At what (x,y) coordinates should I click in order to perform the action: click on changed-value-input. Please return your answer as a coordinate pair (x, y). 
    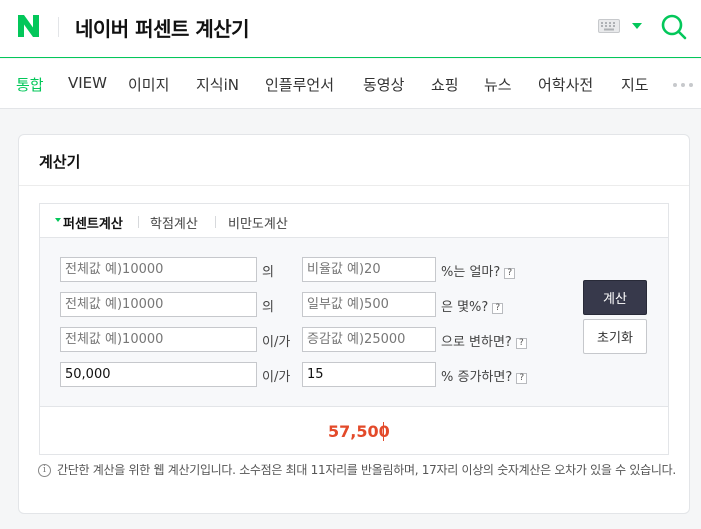
    Looking at the image, I should click on (369, 339).